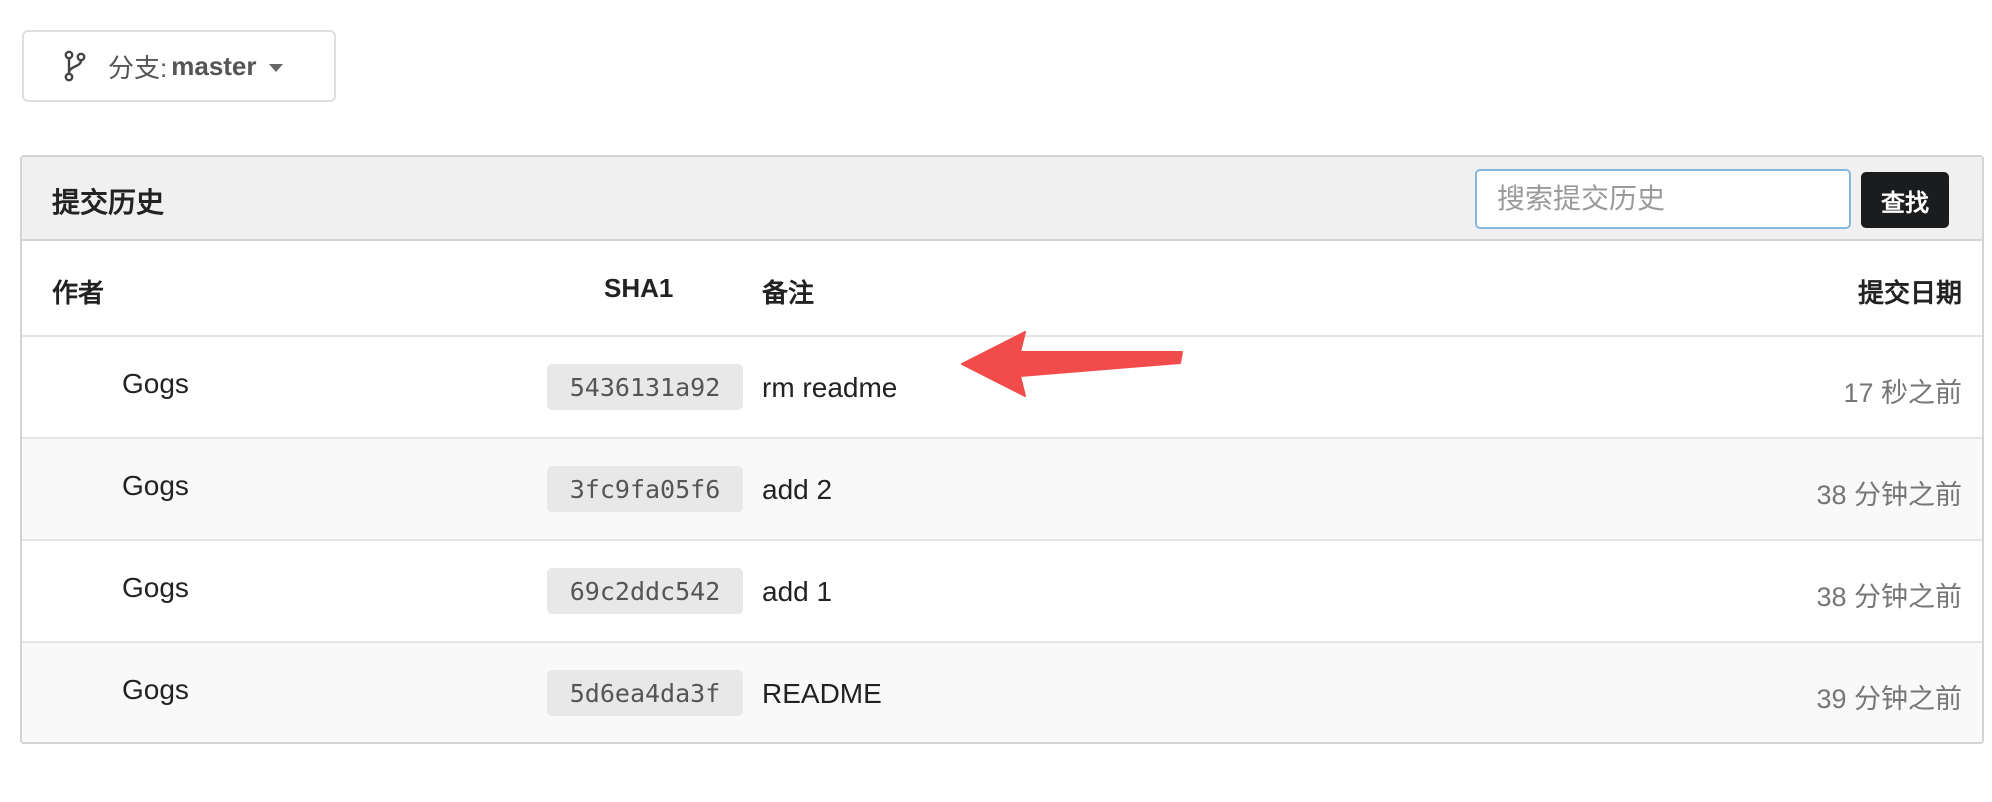  I want to click on panel-header: 提交历史 查找, so click(1002, 199).